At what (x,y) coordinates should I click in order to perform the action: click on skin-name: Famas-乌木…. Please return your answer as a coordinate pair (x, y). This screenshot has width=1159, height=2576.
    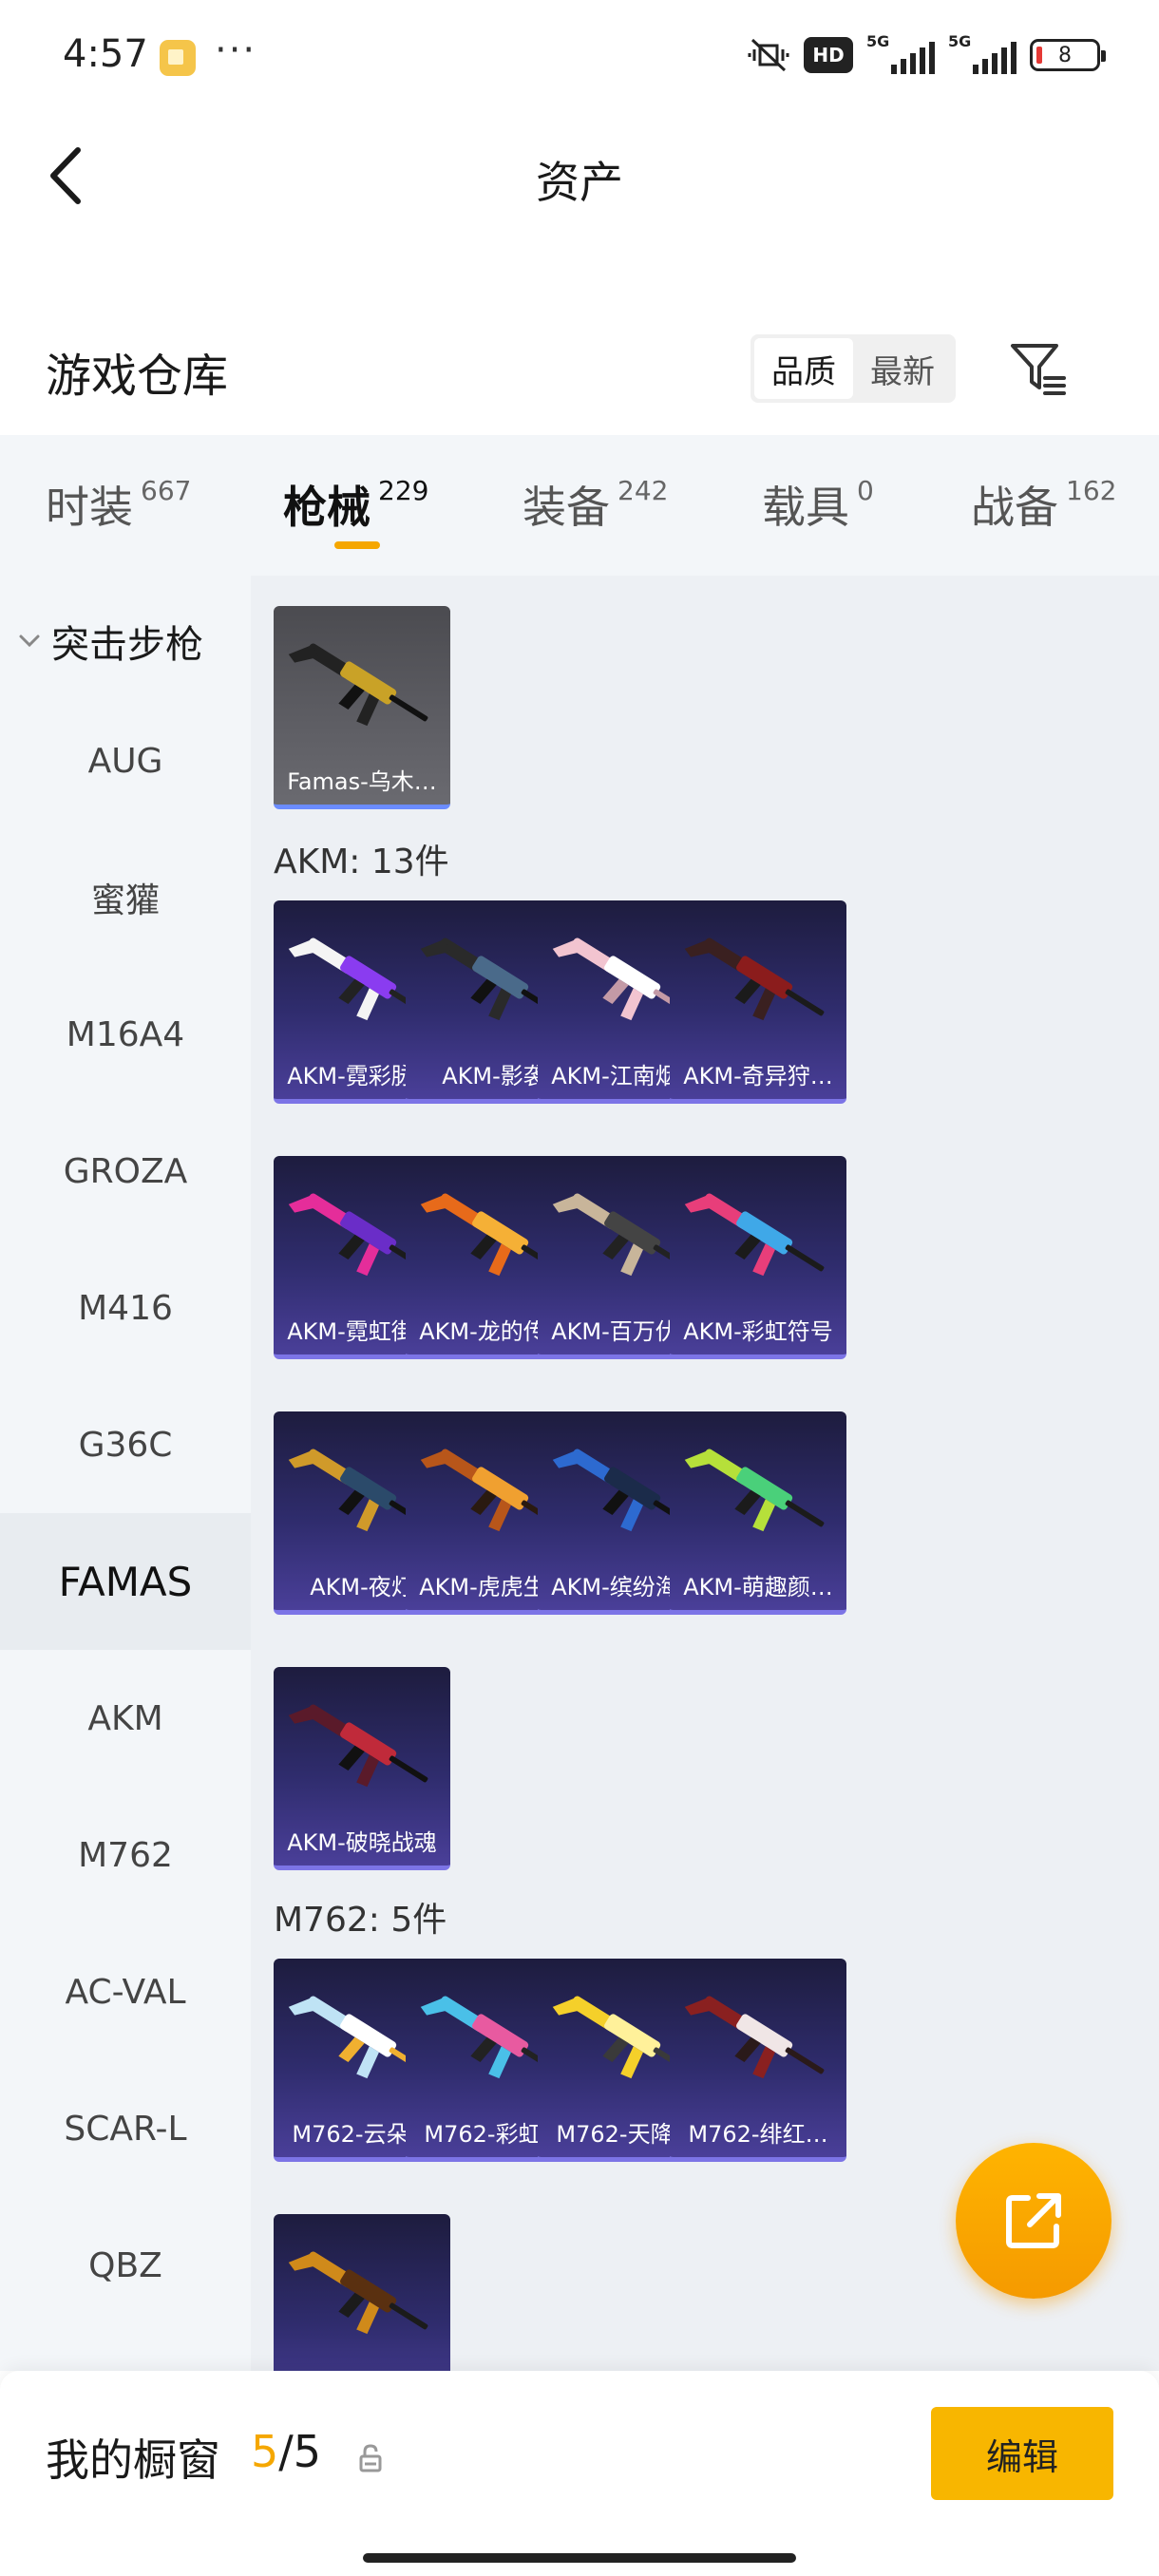
    Looking at the image, I should click on (362, 781).